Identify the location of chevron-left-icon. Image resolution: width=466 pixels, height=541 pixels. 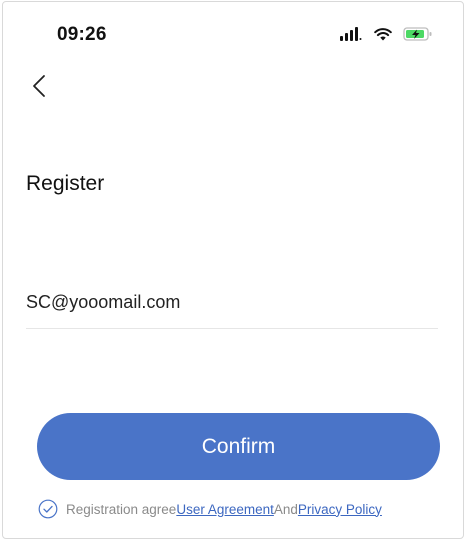
(39, 86).